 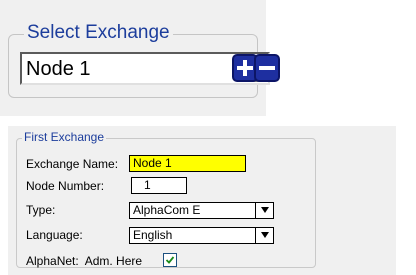 I want to click on type-label: Type:, so click(x=41, y=210).